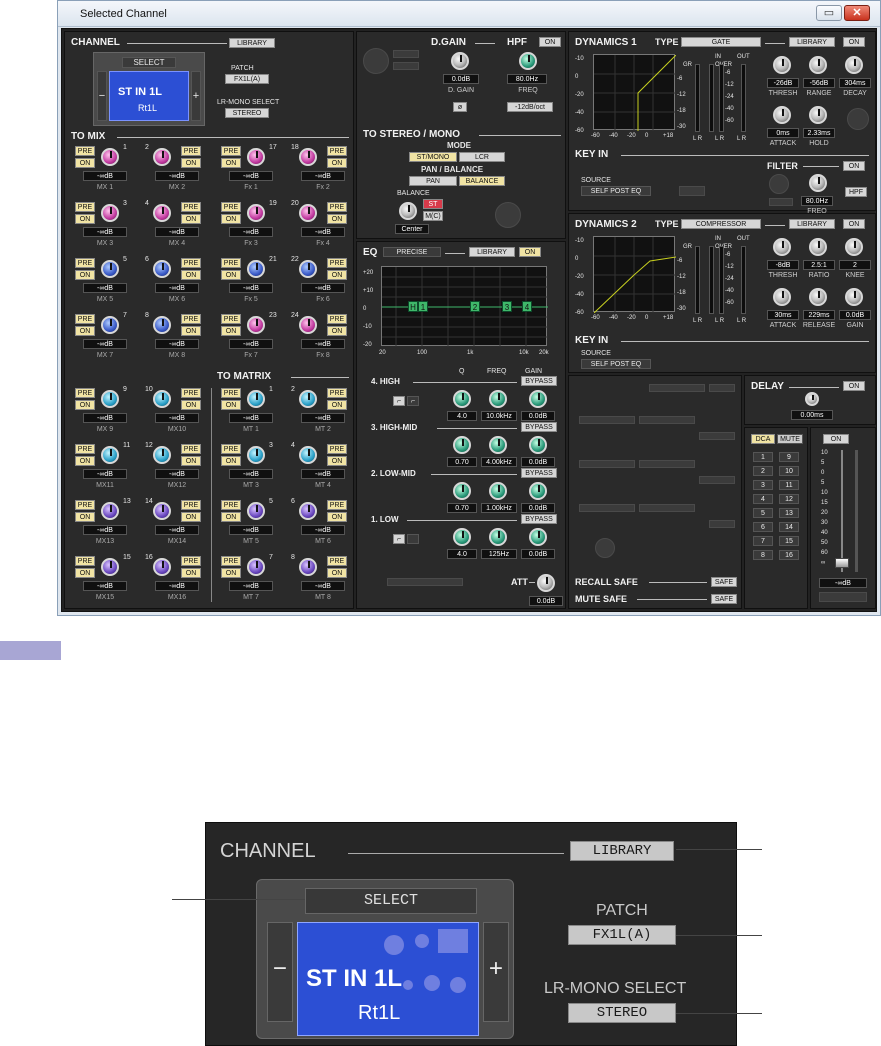 This screenshot has width=881, height=1046. I want to click on zoom-select-button: SELECT, so click(391, 901).